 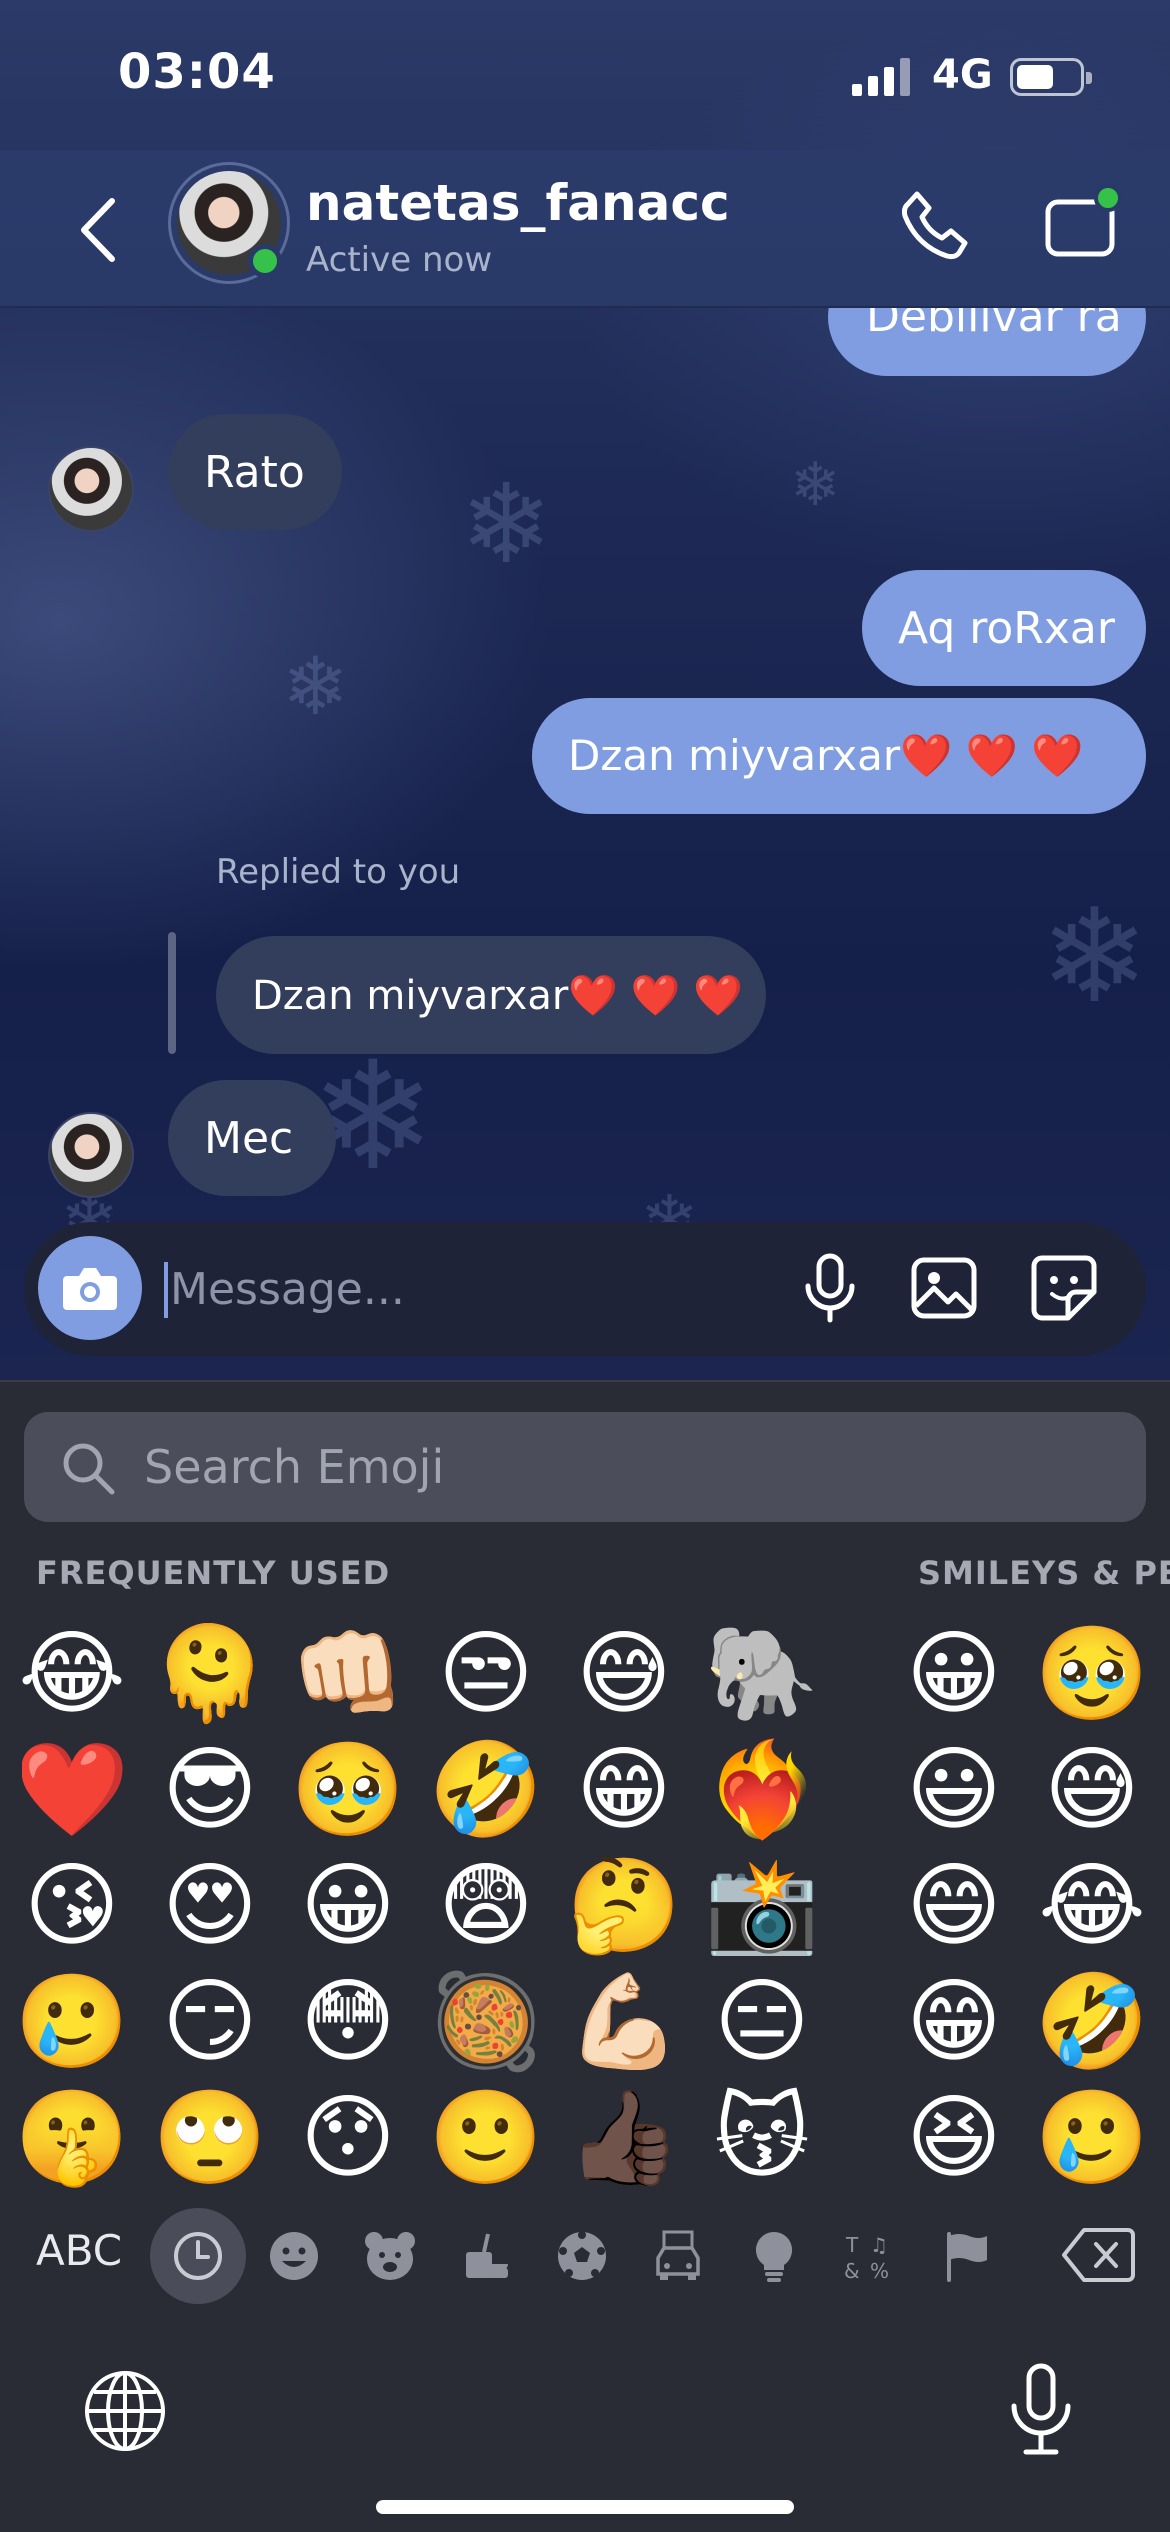 What do you see at coordinates (210, 1790) in the screenshot?
I see `emoji-key: 😎` at bounding box center [210, 1790].